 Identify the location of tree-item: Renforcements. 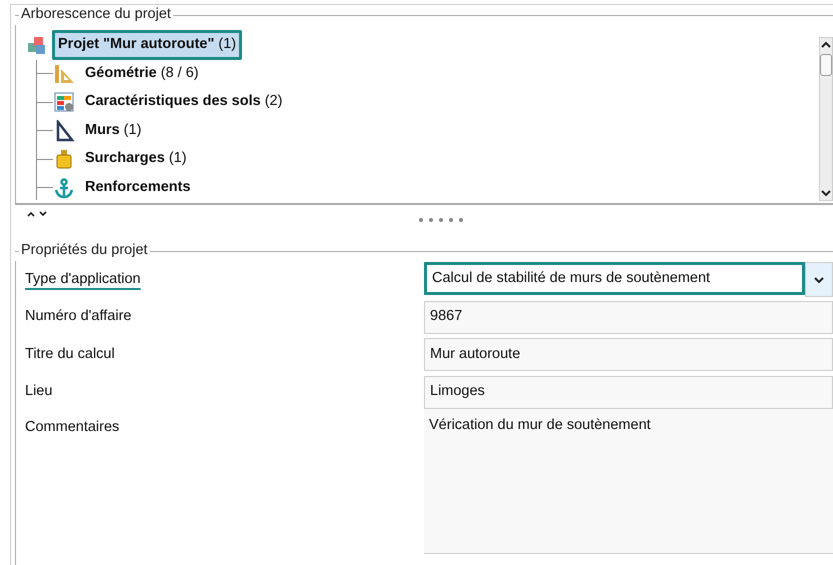
(138, 187).